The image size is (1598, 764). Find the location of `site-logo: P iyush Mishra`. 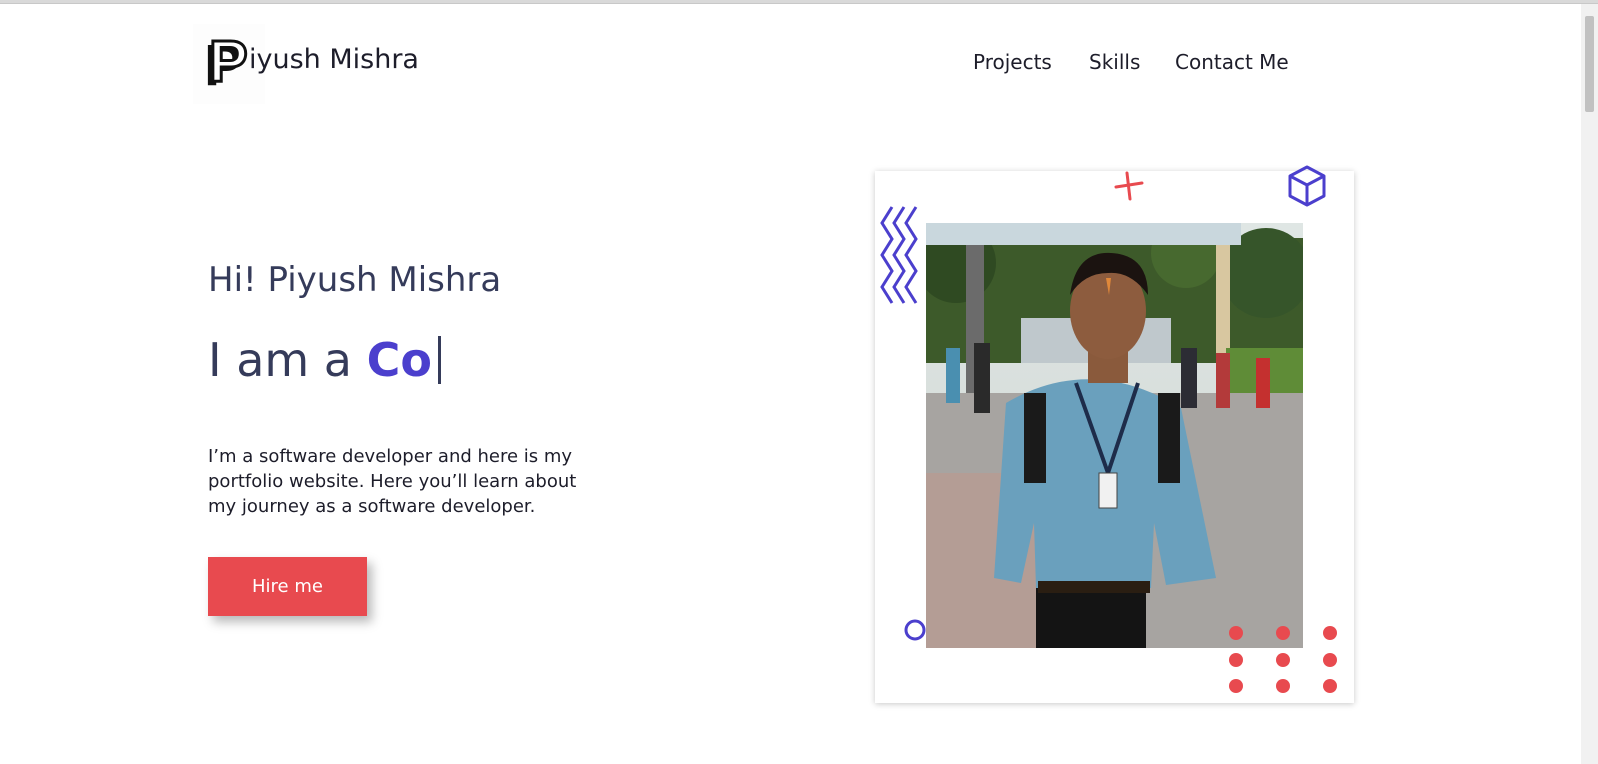

site-logo: P iyush Mishra is located at coordinates (306, 64).